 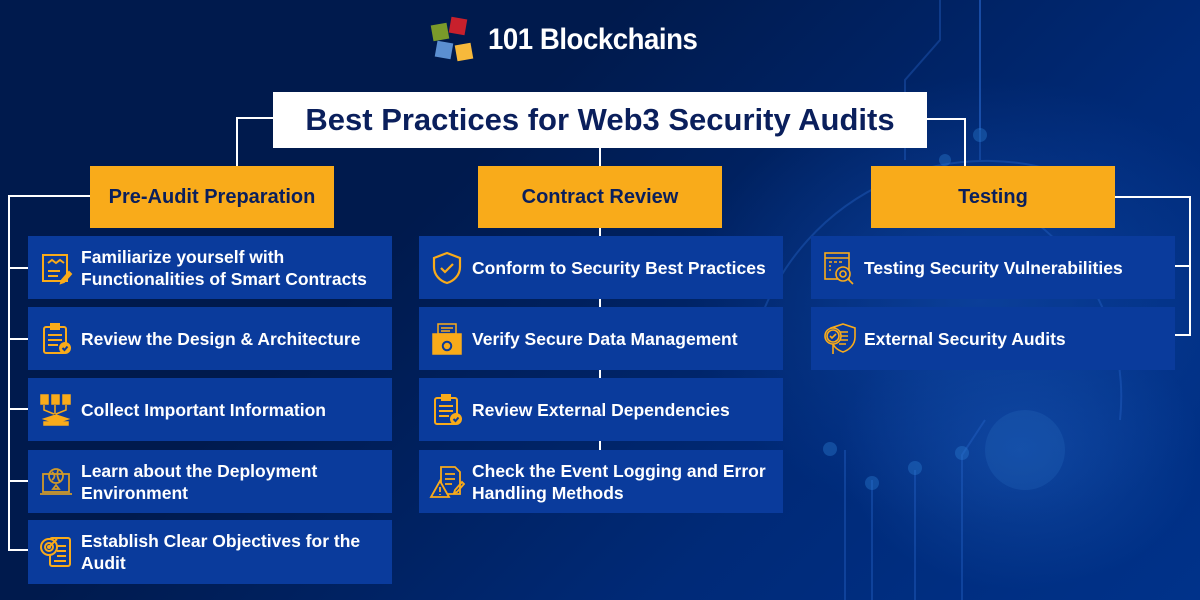 I want to click on list-item: Testing Security Vulnerabilities, so click(x=993, y=267).